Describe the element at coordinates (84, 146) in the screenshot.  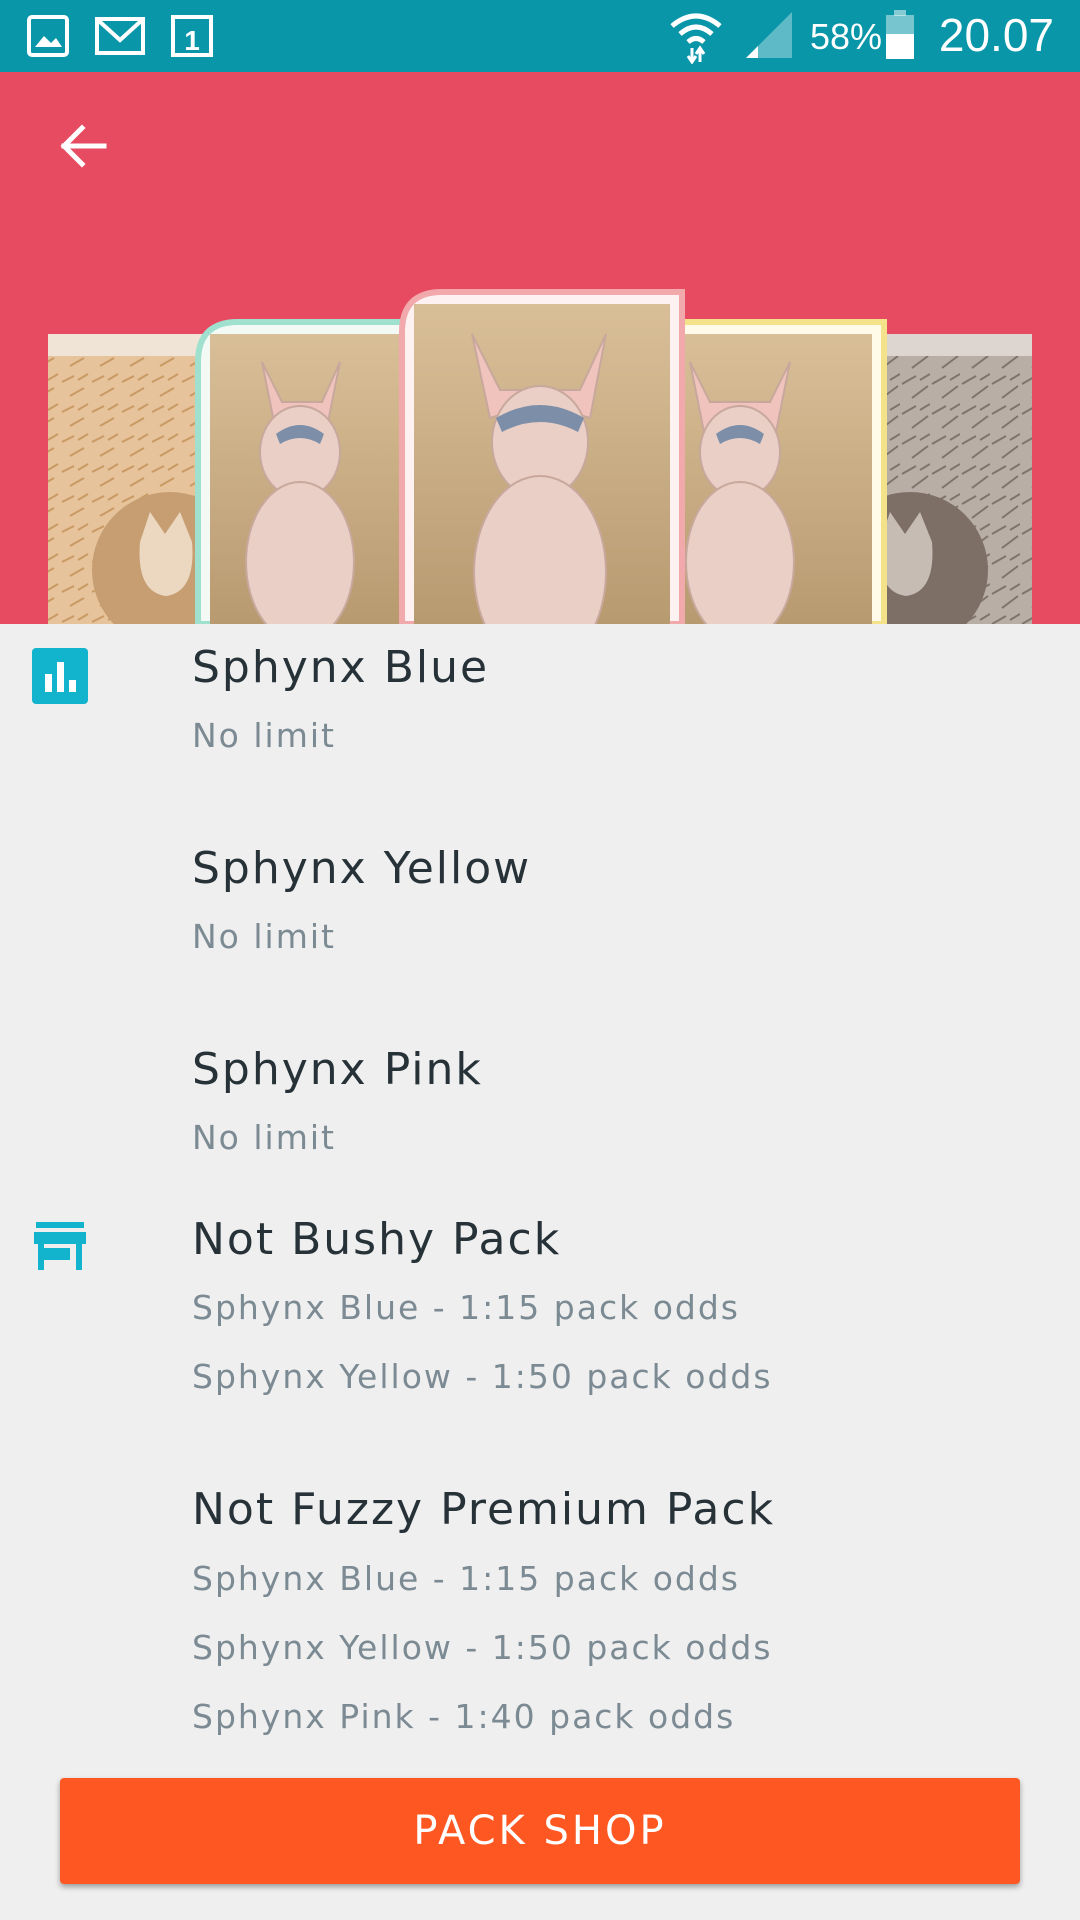
I see `back-arrow-icon` at that location.